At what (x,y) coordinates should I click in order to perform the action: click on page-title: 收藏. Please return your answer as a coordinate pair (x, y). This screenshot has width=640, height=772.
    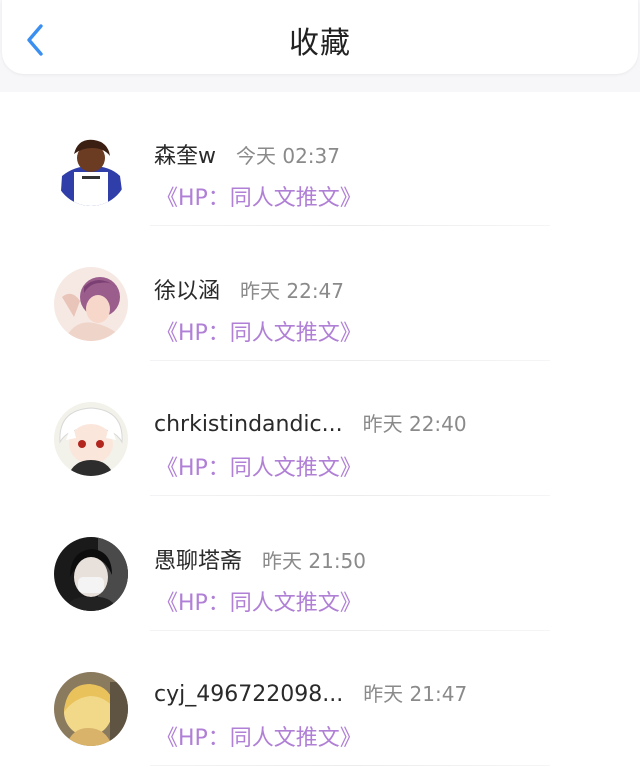
    Looking at the image, I should click on (320, 43).